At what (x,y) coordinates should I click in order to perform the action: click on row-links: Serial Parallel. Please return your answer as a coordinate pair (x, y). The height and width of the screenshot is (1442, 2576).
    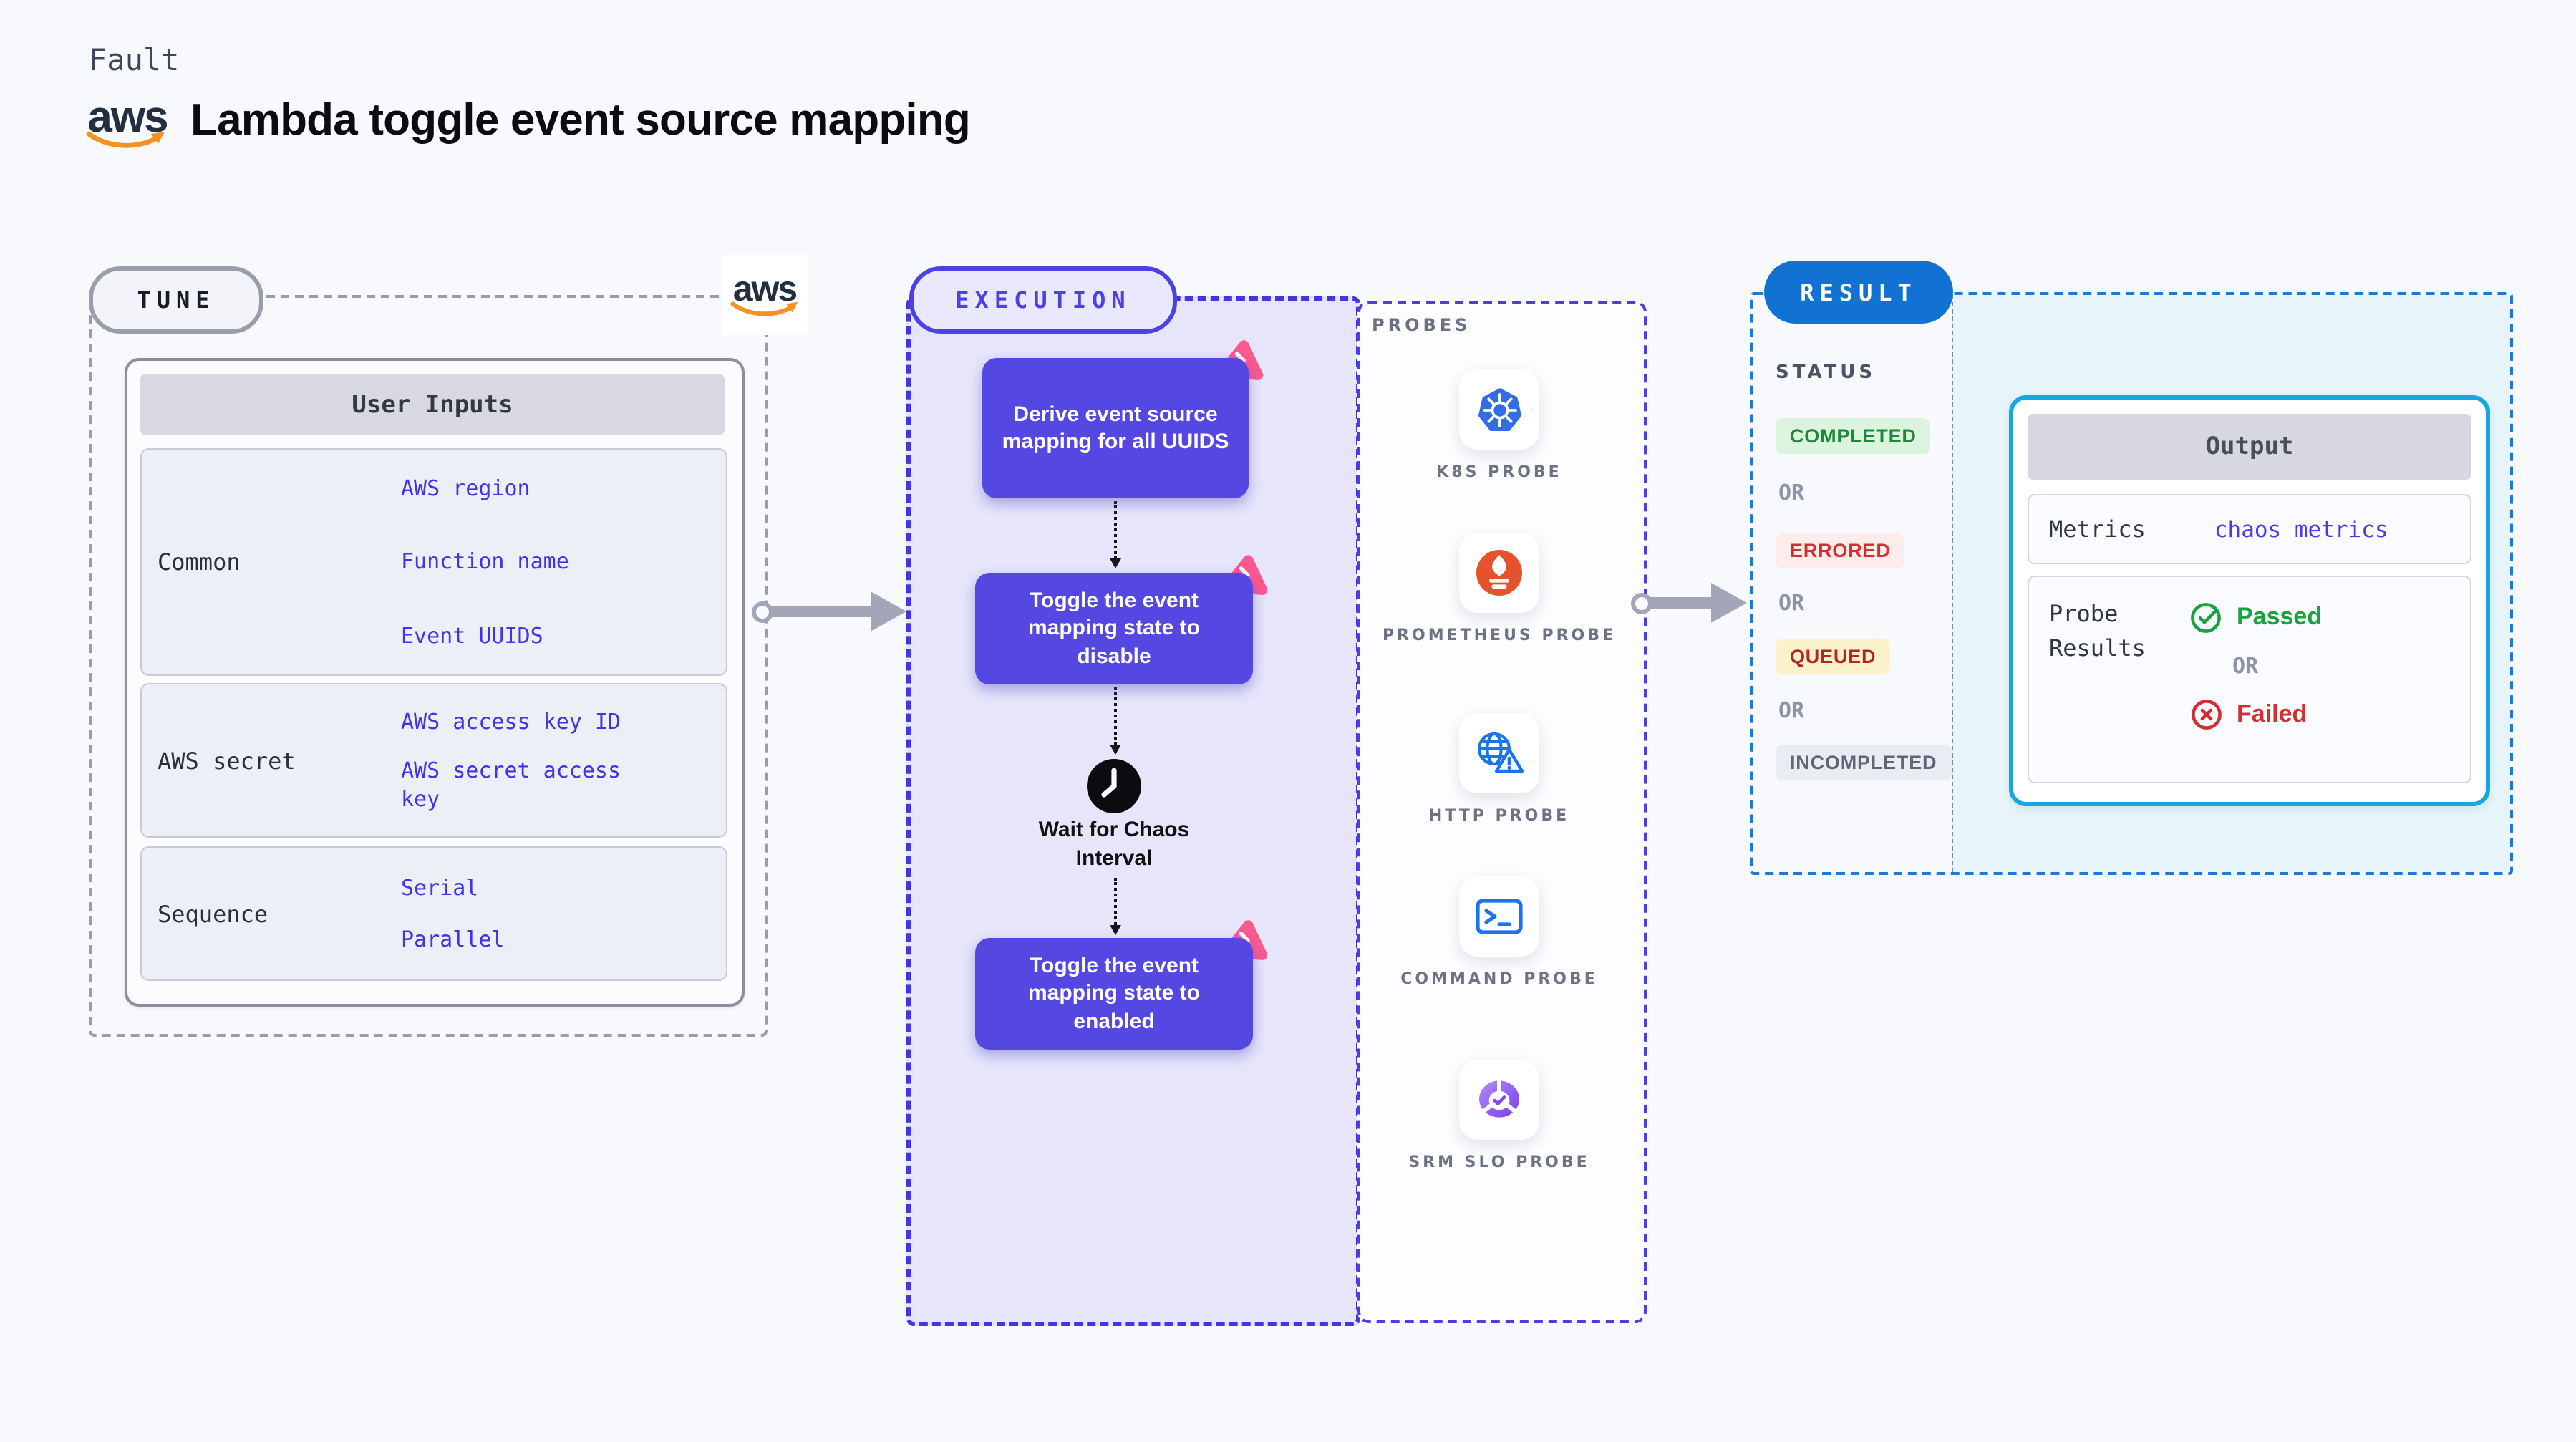
    Looking at the image, I should click on (534, 914).